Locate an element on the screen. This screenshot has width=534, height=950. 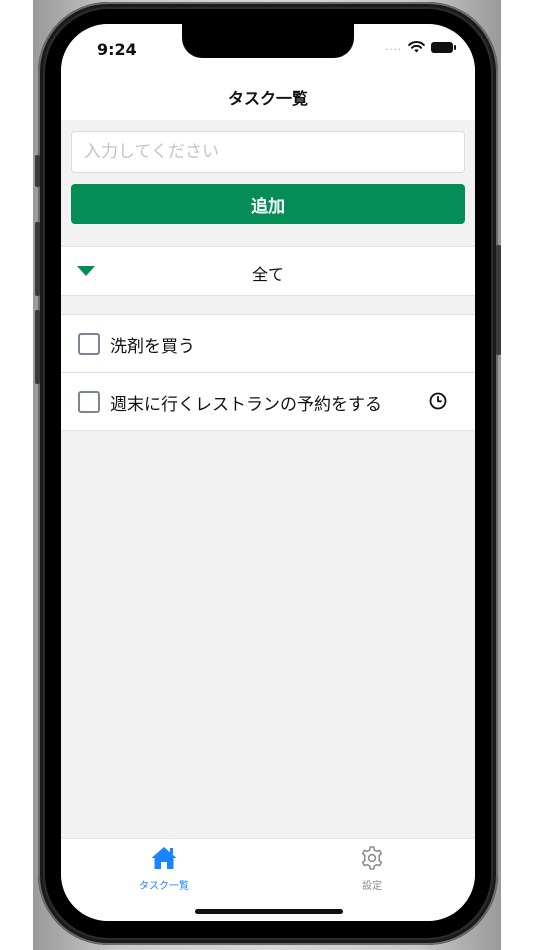
gear-icon is located at coordinates (372, 858).